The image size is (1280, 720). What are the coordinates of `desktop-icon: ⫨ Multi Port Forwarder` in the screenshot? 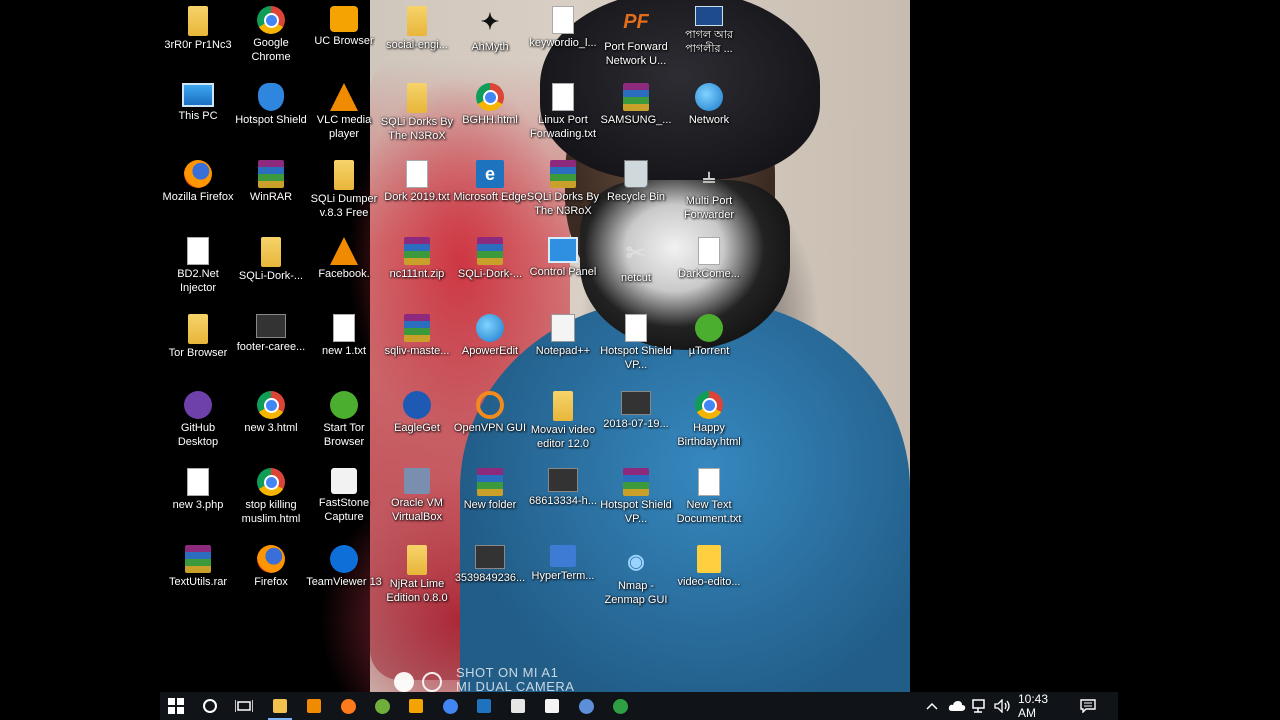 It's located at (709, 188).